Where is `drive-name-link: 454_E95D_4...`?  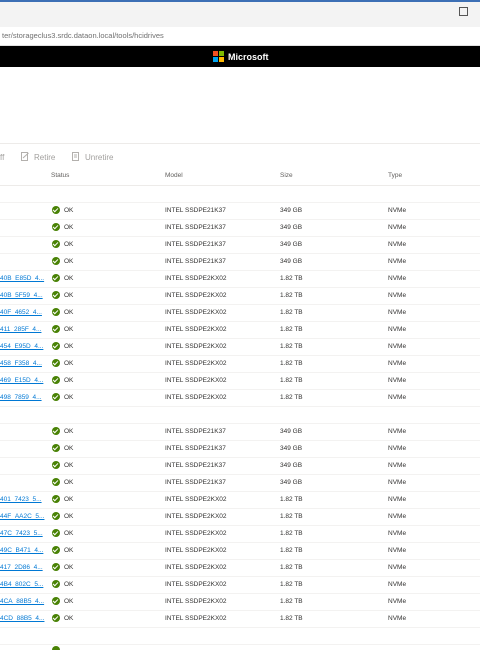
drive-name-link: 454_E95D_4... is located at coordinates (21, 346).